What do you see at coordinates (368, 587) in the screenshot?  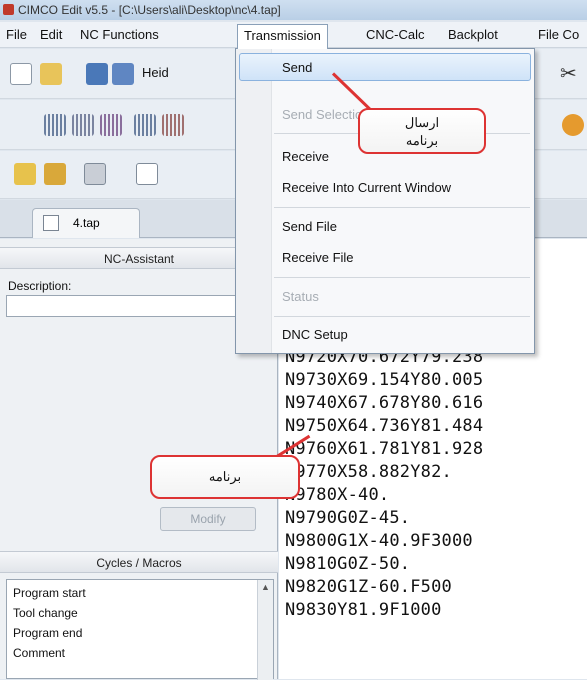 I see `code-line: N9820G1Z-60.F500` at bounding box center [368, 587].